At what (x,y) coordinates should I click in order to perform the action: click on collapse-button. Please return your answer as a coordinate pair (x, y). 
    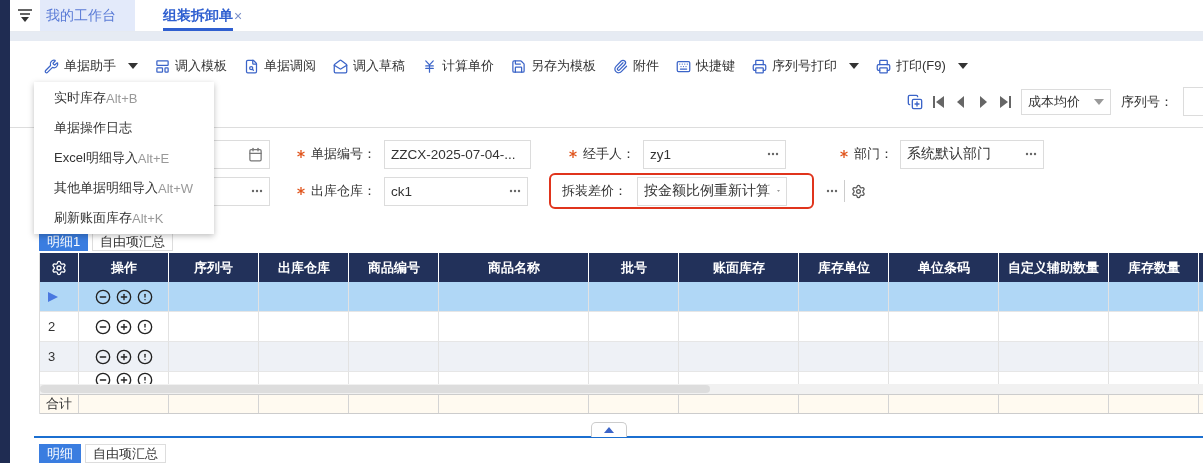
    Looking at the image, I should click on (608, 429).